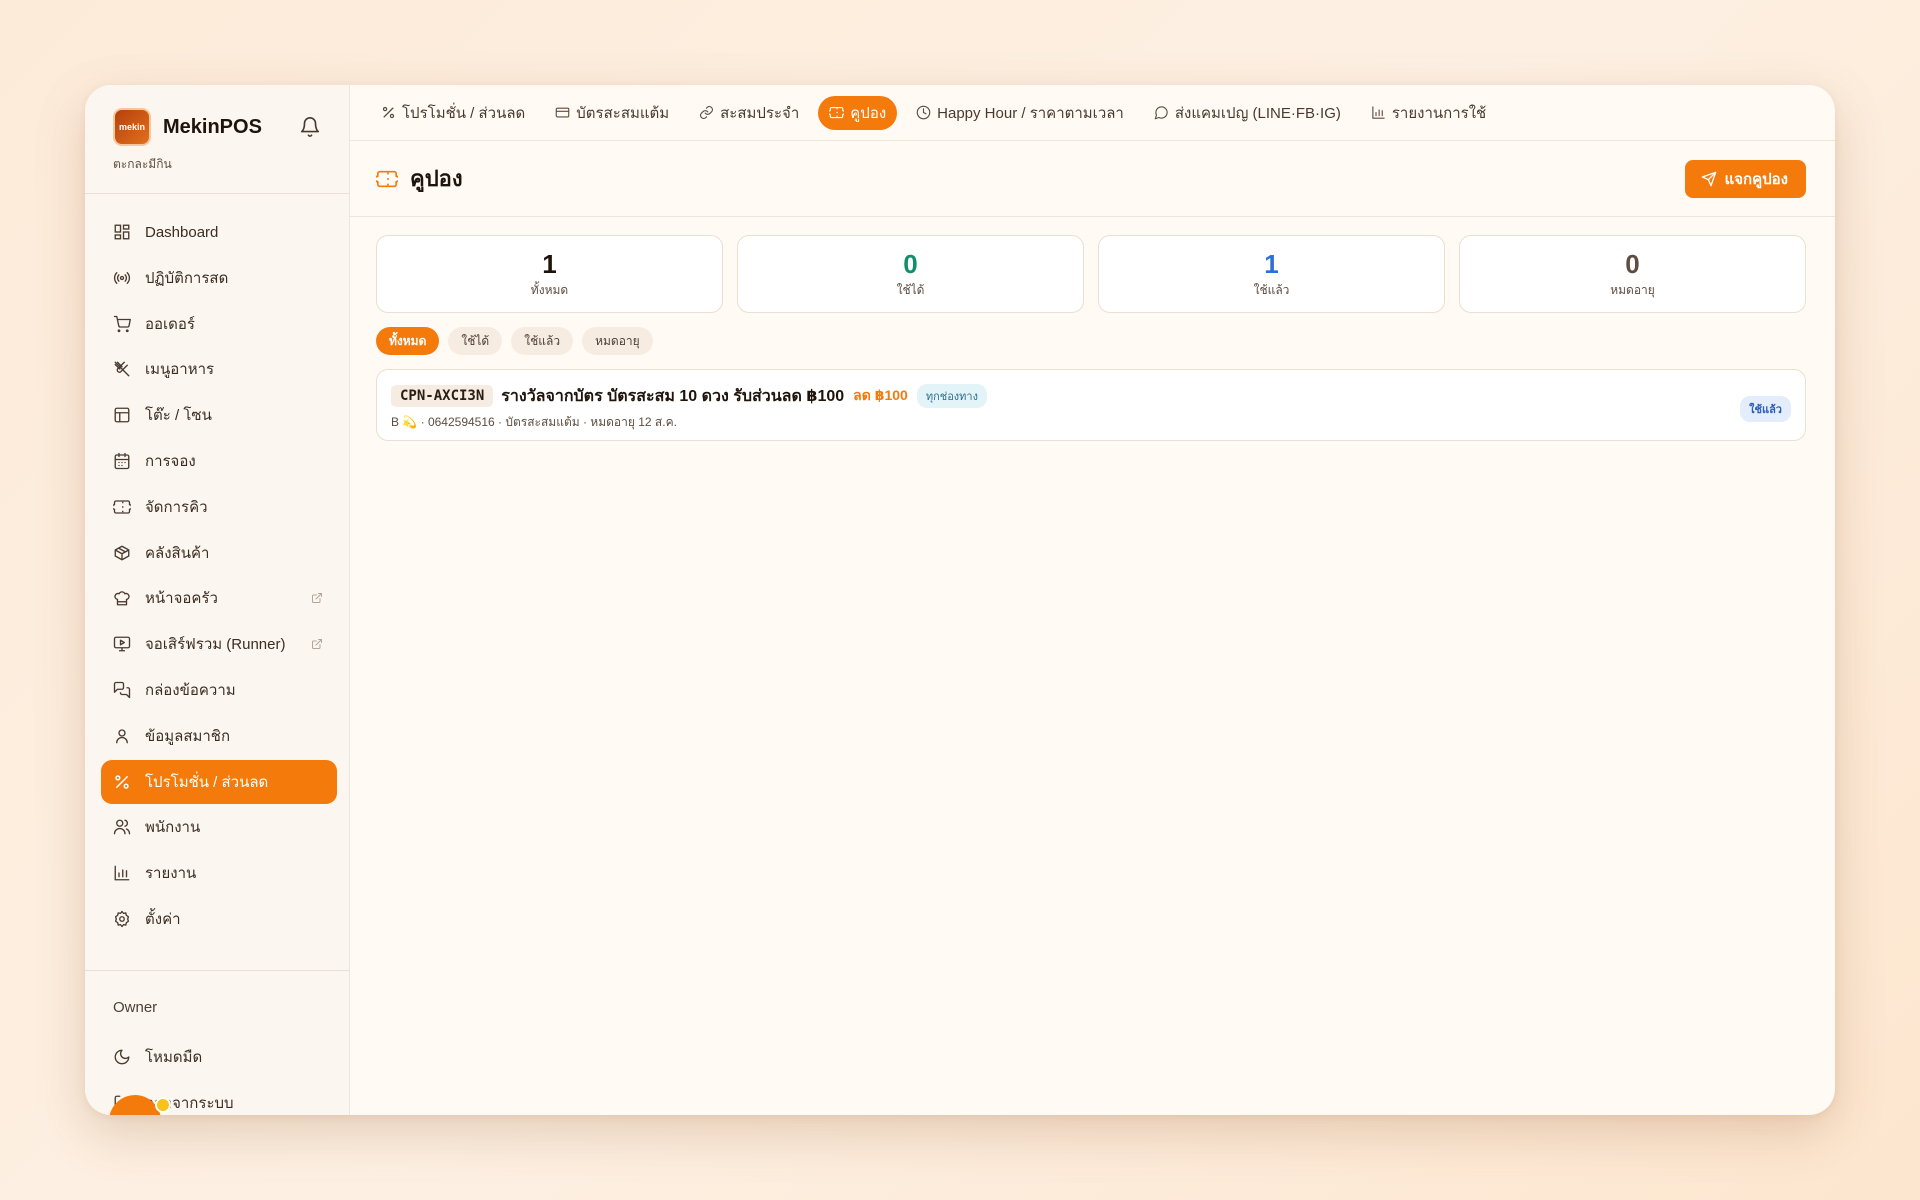 The image size is (1920, 1200). I want to click on tab-usage-report: รายงานการใช้, so click(1428, 113).